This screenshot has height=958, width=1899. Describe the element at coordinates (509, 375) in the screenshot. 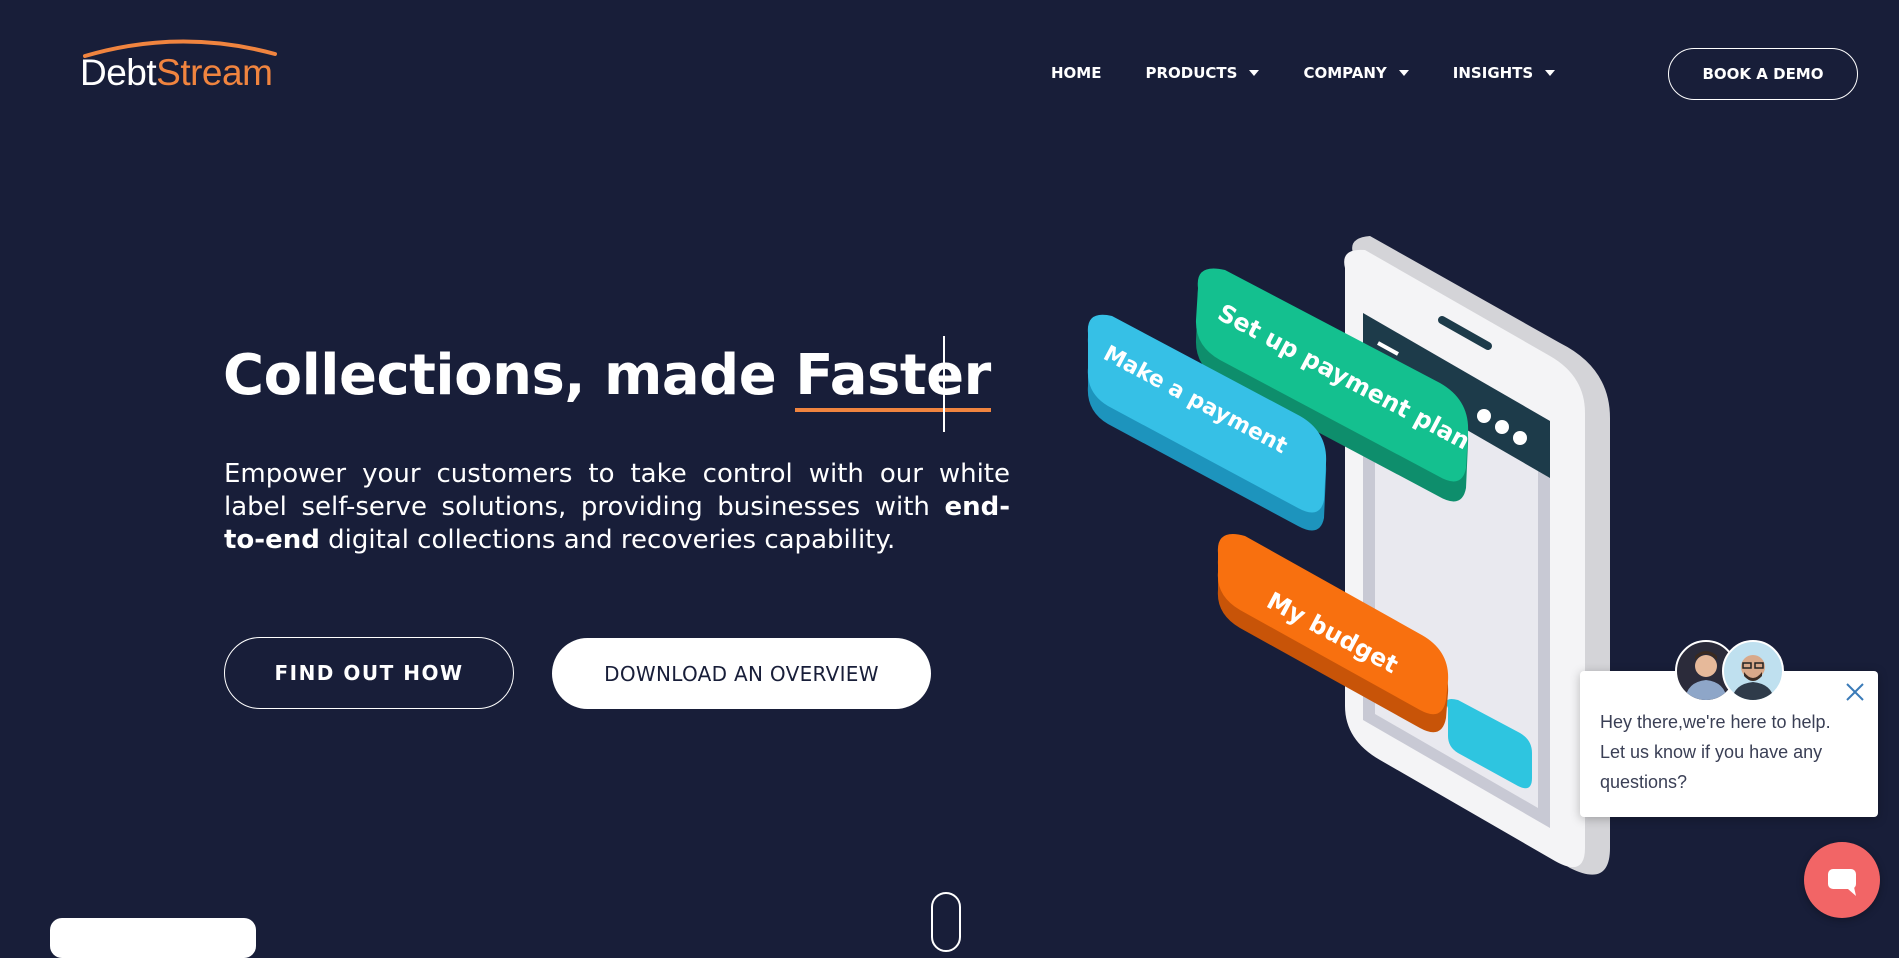

I see `hero-title-prefix: Collections, made` at that location.